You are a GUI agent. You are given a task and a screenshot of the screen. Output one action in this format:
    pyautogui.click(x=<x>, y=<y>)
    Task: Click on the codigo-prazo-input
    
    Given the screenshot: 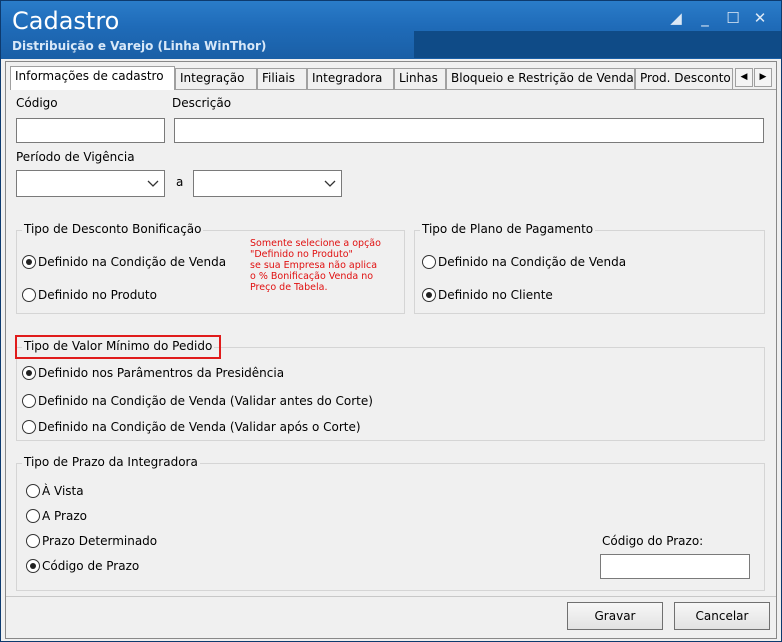 What is the action you would take?
    pyautogui.click(x=675, y=566)
    